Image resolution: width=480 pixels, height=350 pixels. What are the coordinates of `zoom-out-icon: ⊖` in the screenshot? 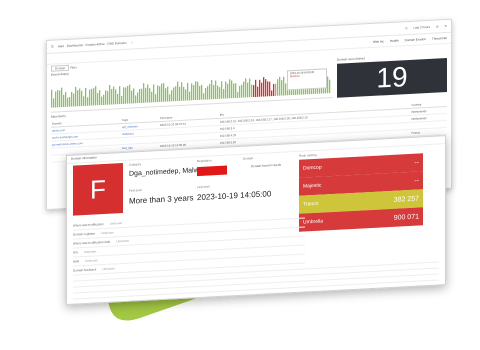 It's located at (437, 26).